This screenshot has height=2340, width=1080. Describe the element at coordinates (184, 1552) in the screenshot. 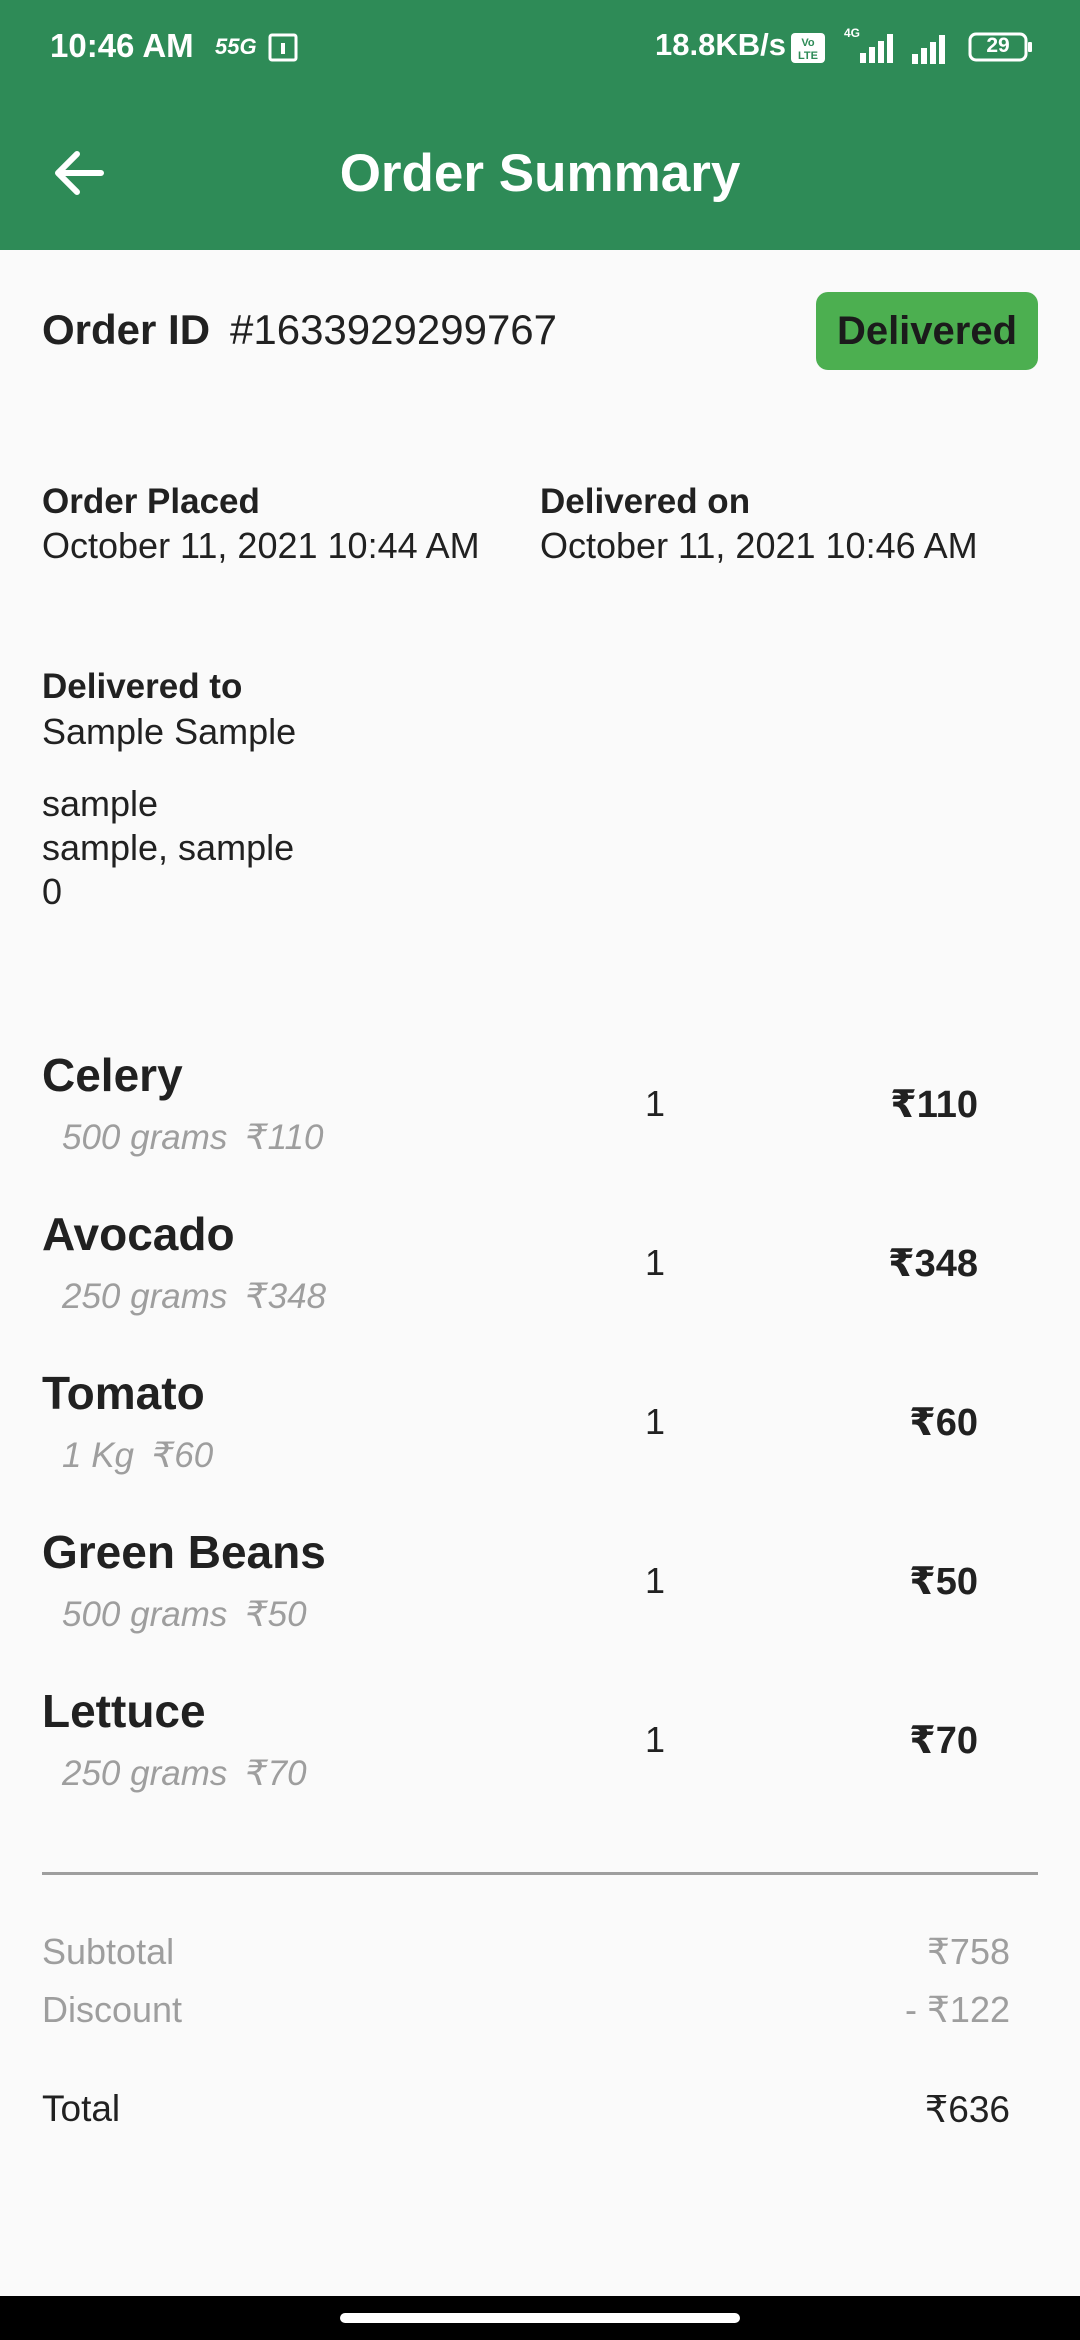

I see `item-name: Green Beans` at that location.